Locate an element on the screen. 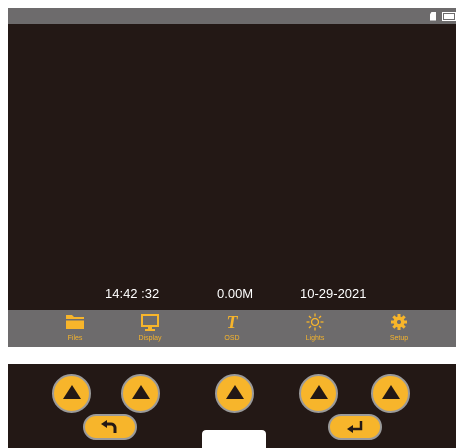 This screenshot has width=456, height=448. folder-icon is located at coordinates (75, 322).